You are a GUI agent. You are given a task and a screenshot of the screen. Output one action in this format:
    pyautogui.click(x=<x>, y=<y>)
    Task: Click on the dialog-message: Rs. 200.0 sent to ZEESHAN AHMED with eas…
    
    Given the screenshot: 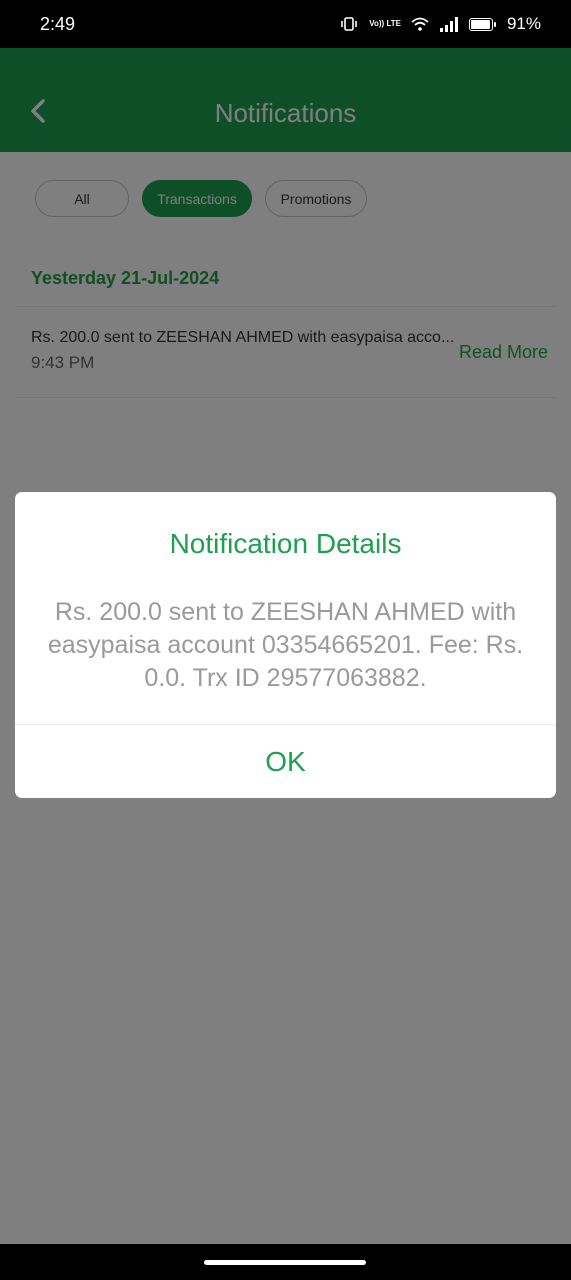 What is the action you would take?
    pyautogui.click(x=285, y=645)
    